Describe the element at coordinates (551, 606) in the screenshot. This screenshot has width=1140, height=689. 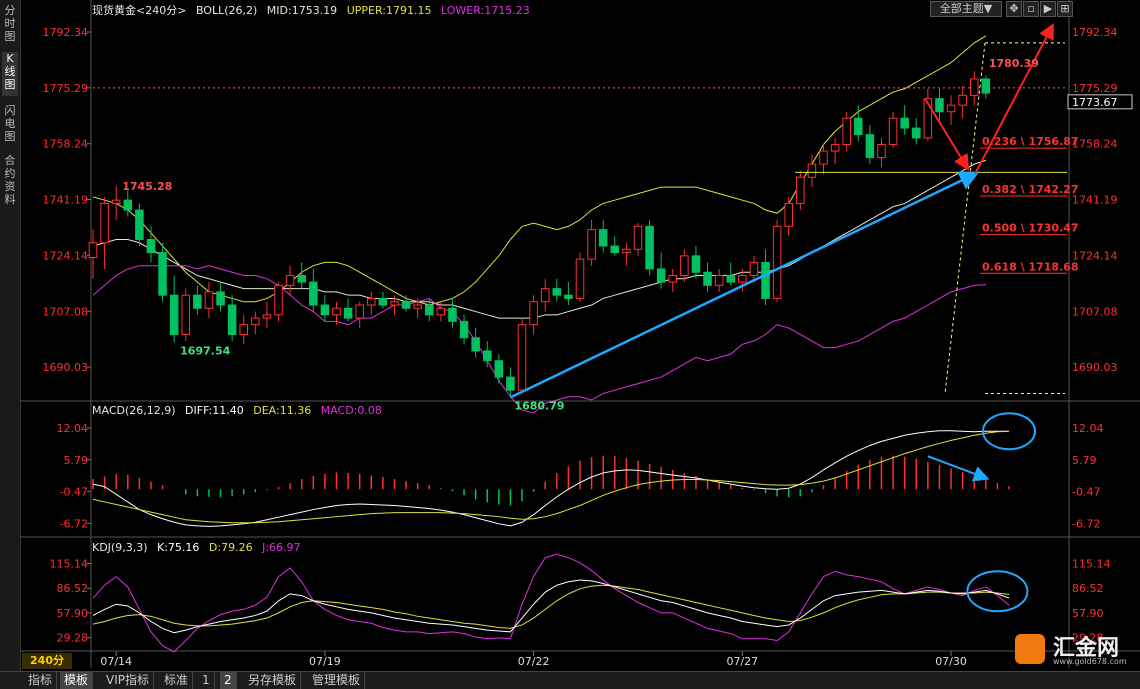
I see `kdj-k-line` at that location.